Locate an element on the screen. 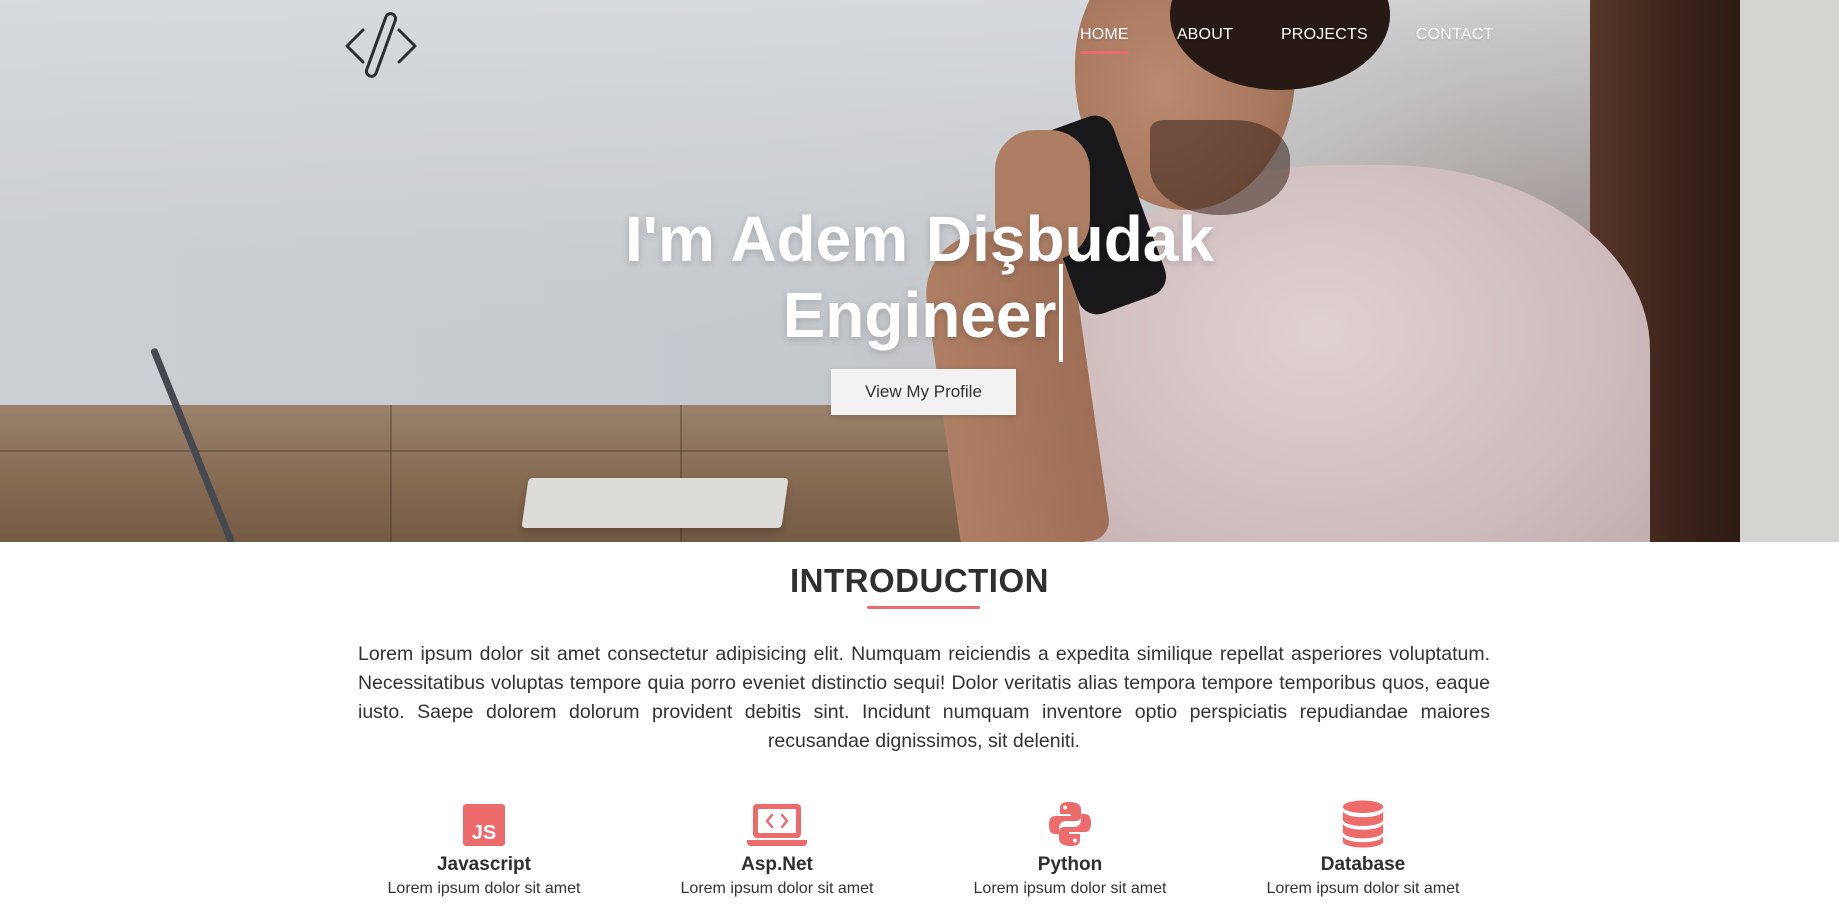 The height and width of the screenshot is (905, 1839). nav-home: HOME is located at coordinates (1104, 40).